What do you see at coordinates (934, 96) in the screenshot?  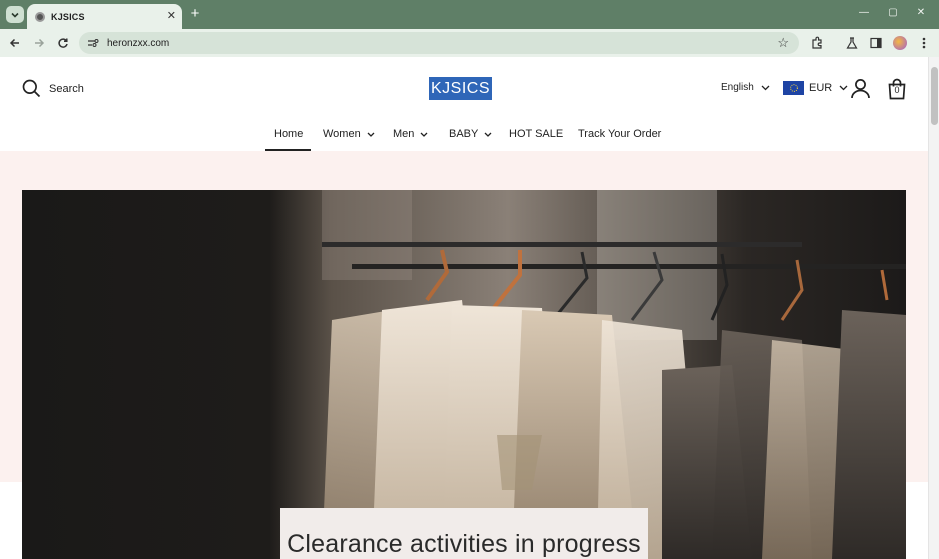 I see `scrollbar-thumb` at bounding box center [934, 96].